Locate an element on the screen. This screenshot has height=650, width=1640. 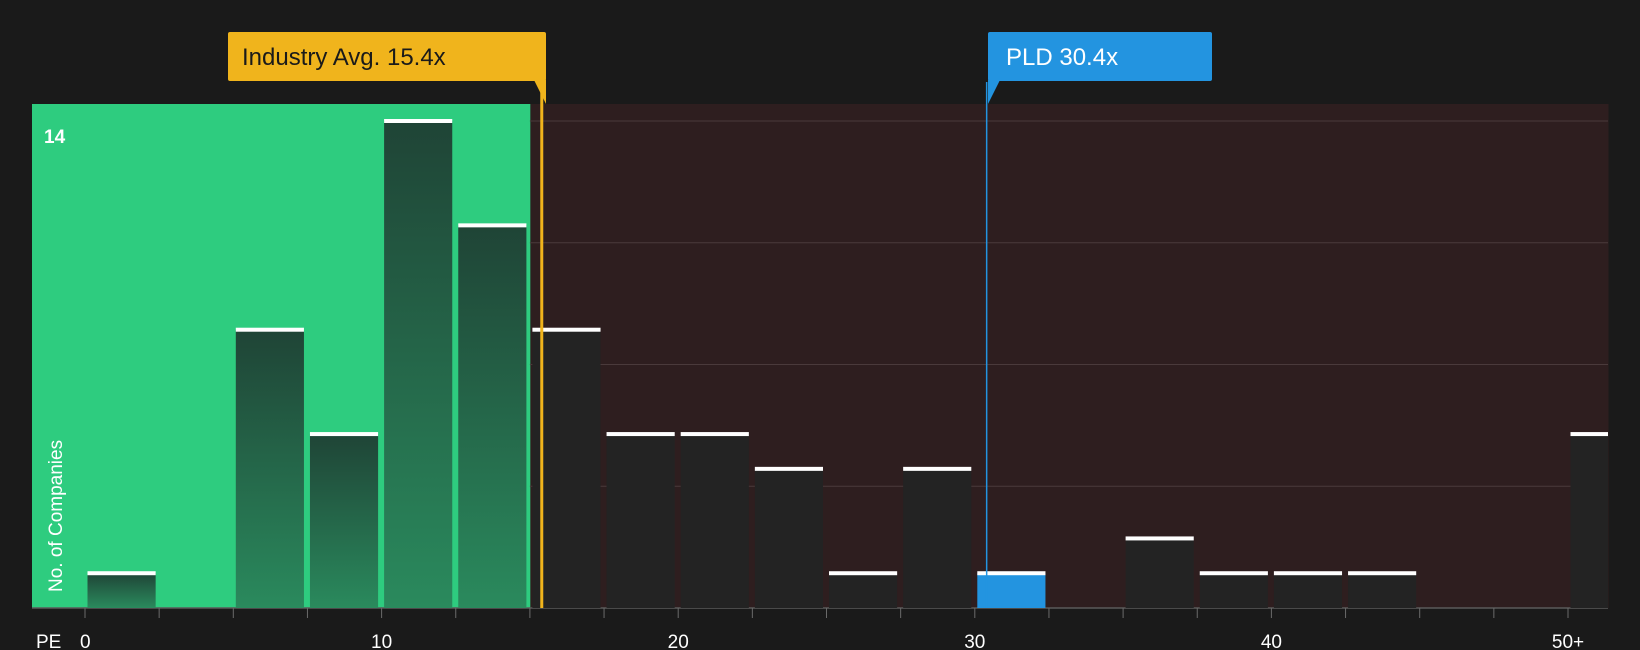
x-tick-label: 30 is located at coordinates (974, 641).